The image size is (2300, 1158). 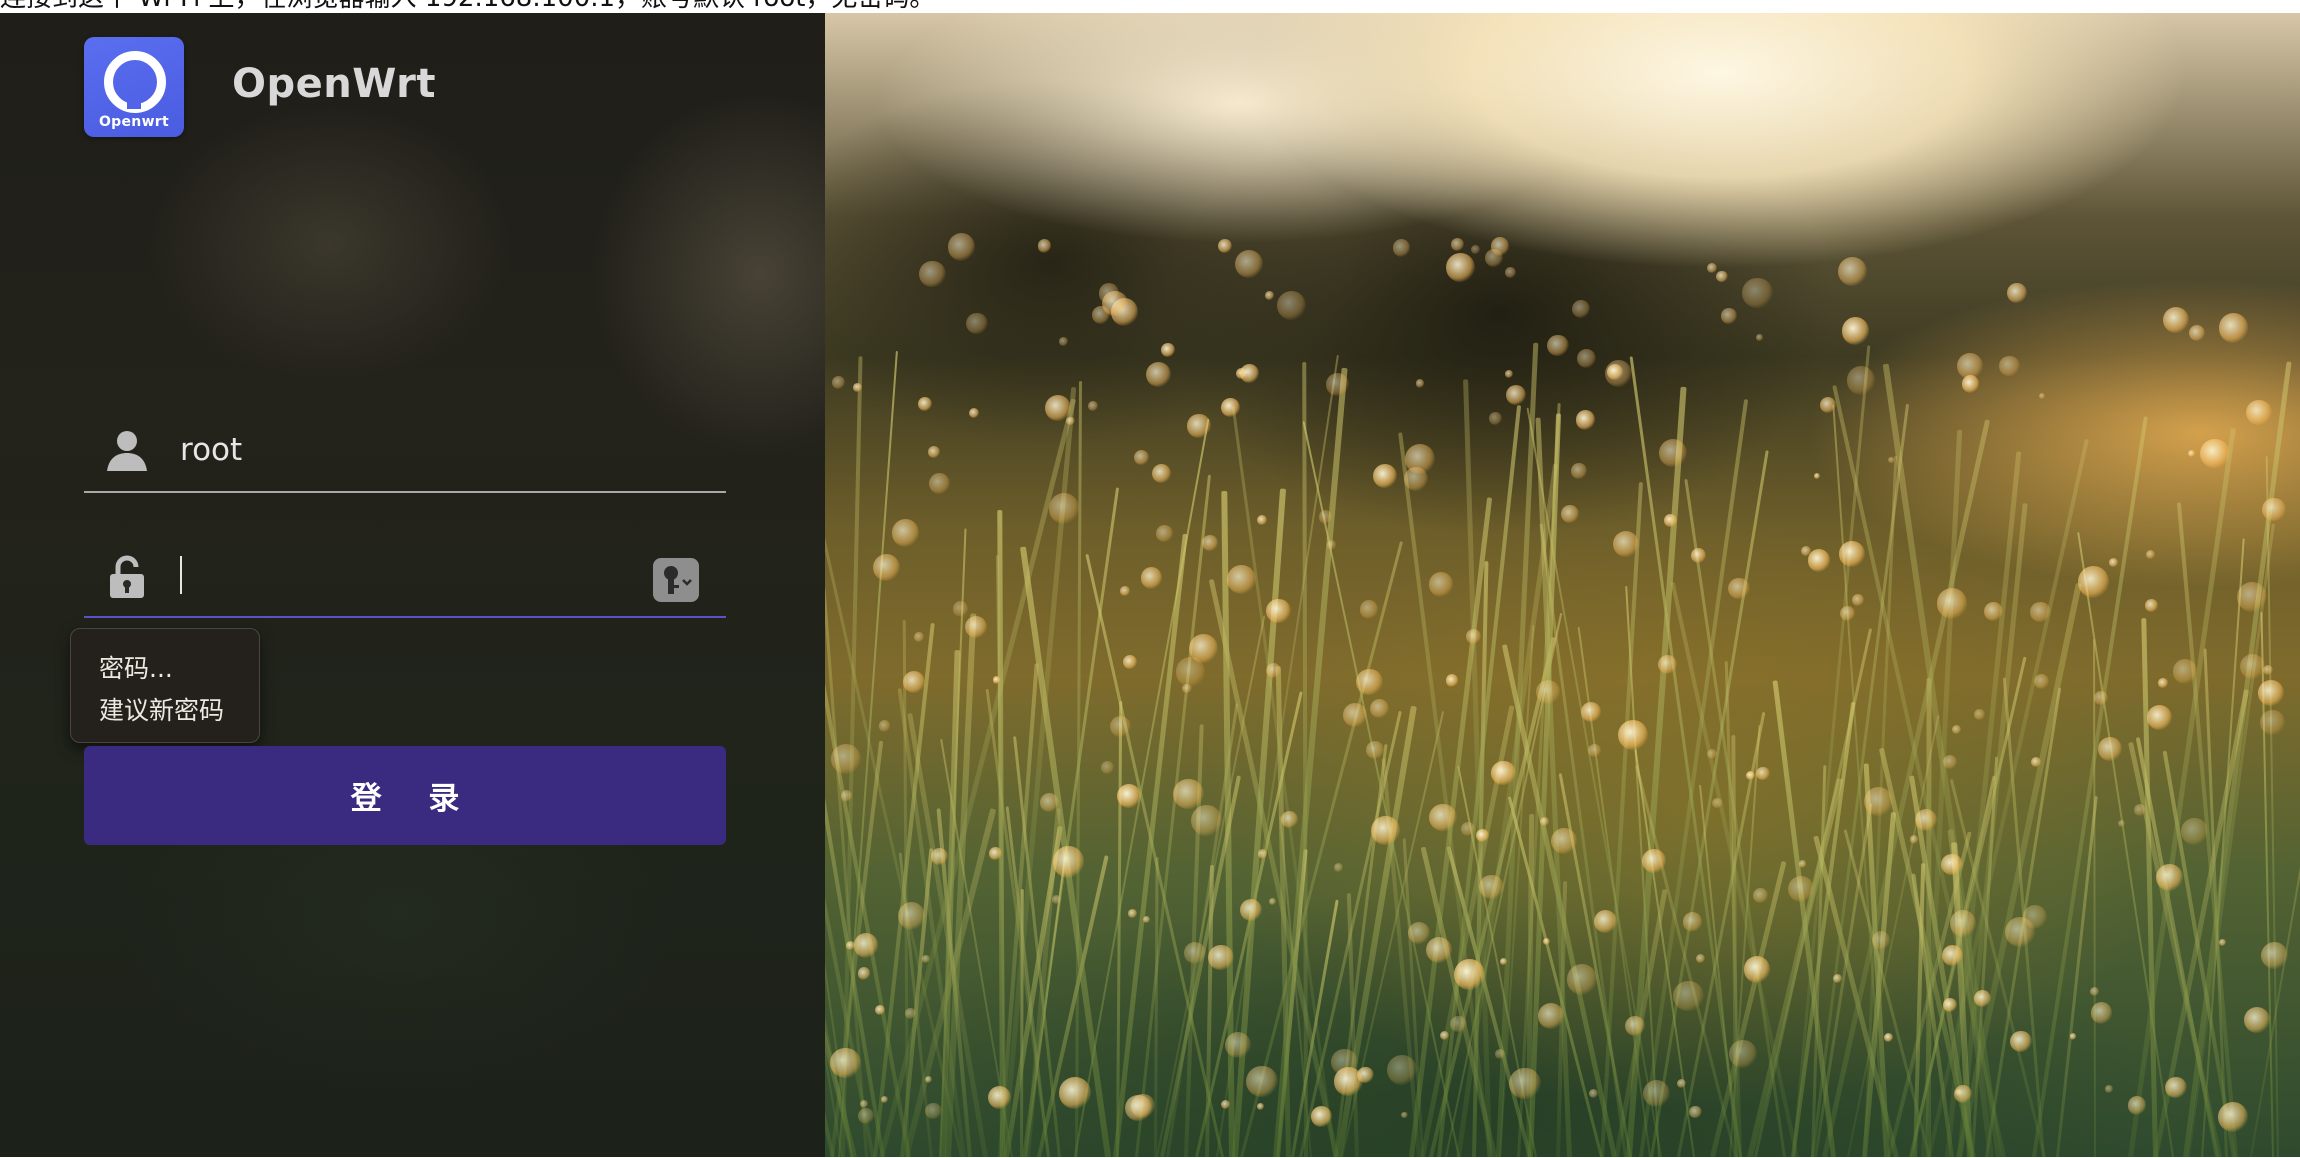 I want to click on text-caret, so click(x=181, y=575).